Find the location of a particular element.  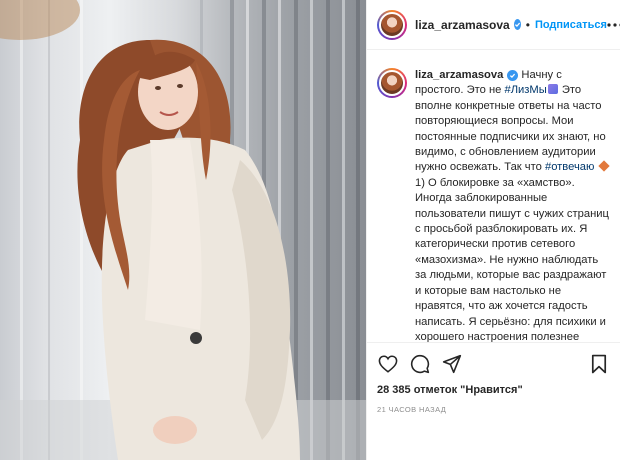

share-icon is located at coordinates (452, 364).